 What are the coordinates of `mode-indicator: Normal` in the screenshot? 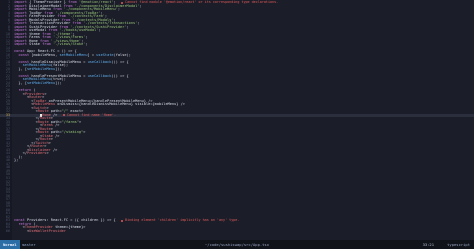 It's located at (10, 244).